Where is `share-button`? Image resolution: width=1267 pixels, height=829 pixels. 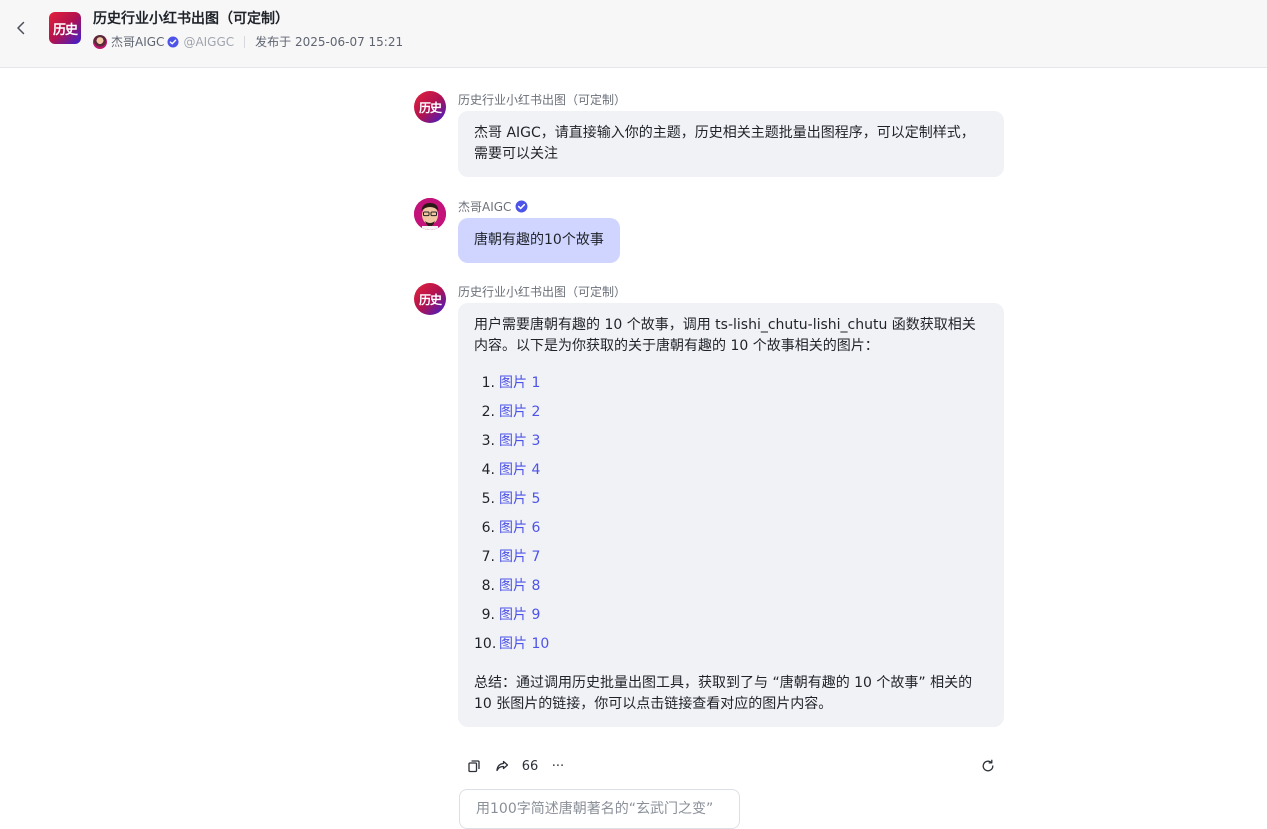 share-button is located at coordinates (502, 766).